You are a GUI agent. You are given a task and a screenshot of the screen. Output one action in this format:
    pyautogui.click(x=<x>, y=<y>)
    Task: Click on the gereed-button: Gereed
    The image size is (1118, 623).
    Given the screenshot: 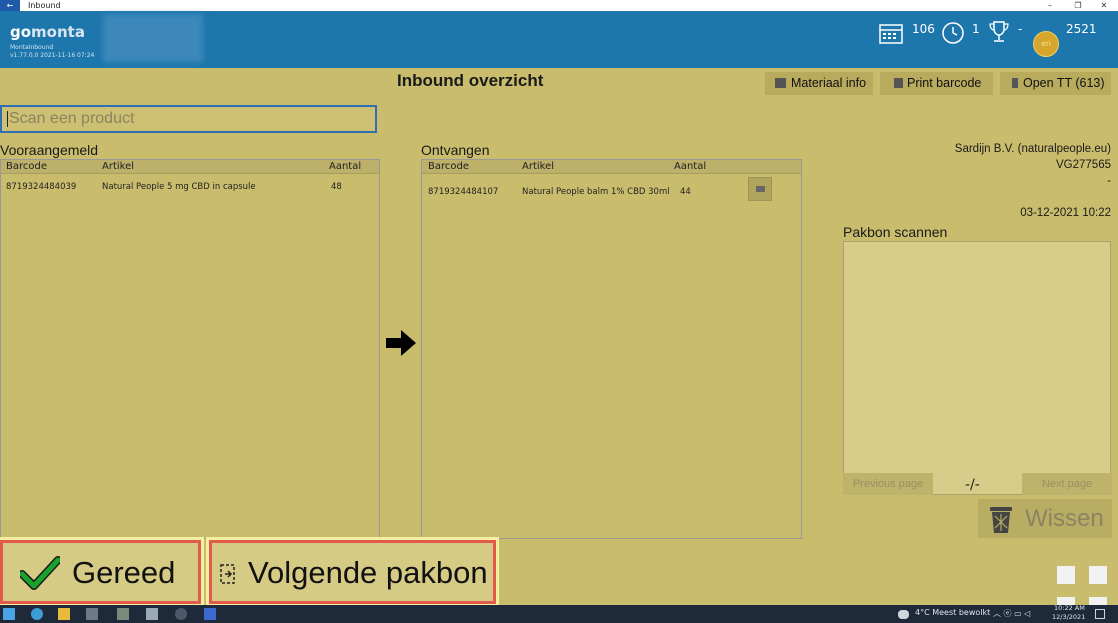 What is the action you would take?
    pyautogui.click(x=102, y=572)
    